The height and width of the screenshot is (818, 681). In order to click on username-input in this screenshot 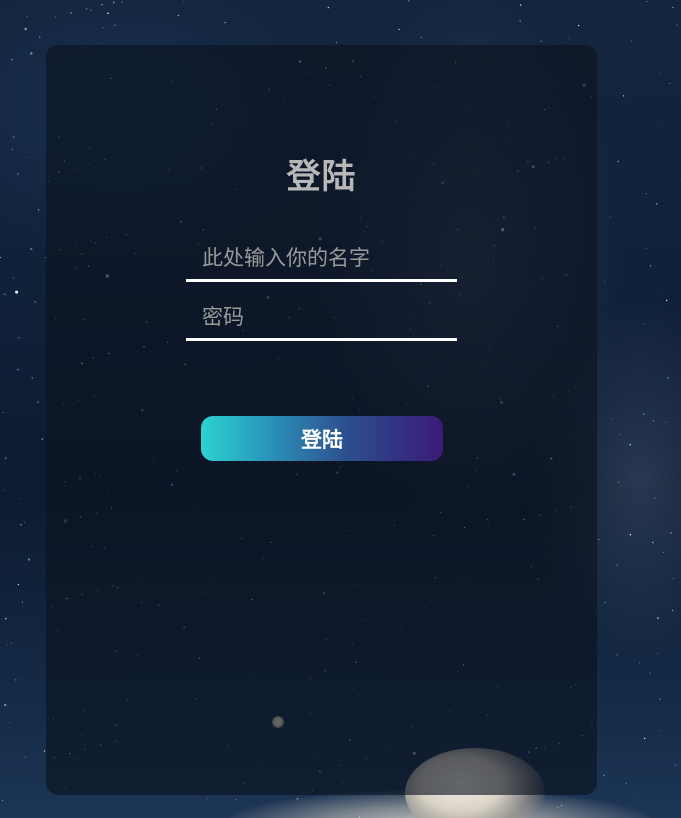, I will do `click(321, 258)`.